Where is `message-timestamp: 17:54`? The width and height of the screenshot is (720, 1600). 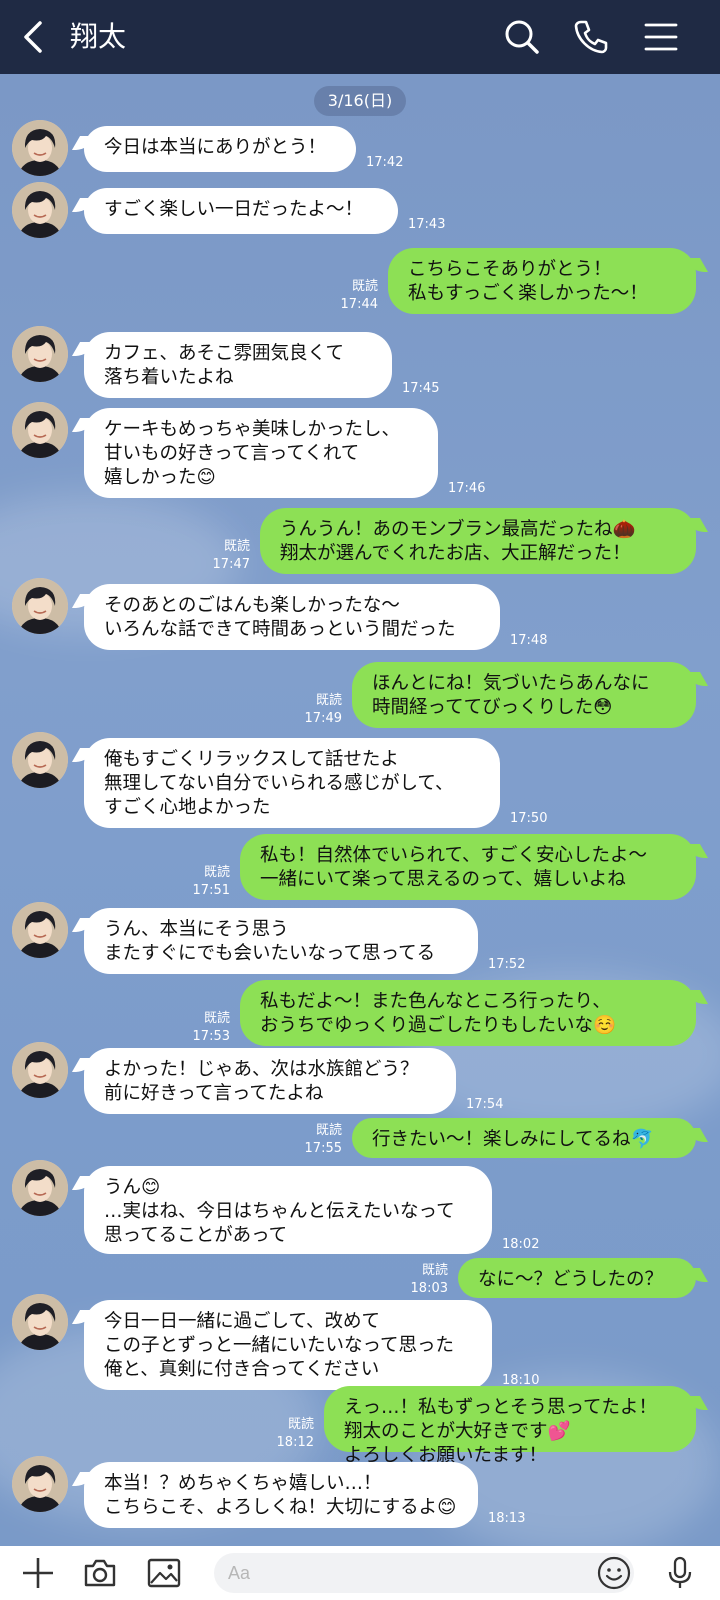
message-timestamp: 17:54 is located at coordinates (485, 1104).